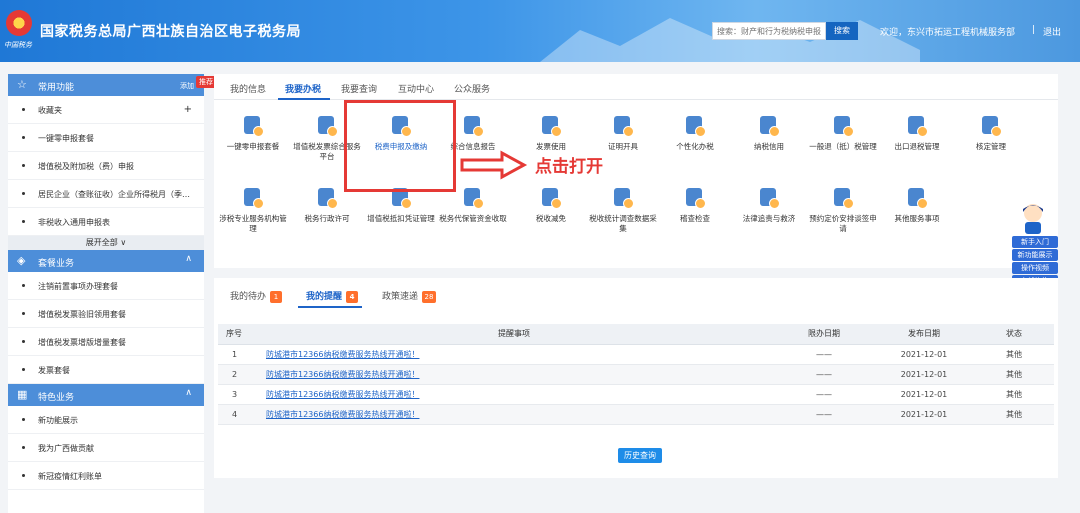 The height and width of the screenshot is (513, 1080). I want to click on sidebar-item: 非税收入通用申报表, so click(106, 222).